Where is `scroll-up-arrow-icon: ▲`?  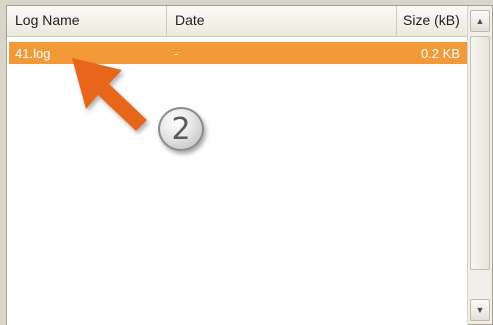
scroll-up-arrow-icon: ▲ is located at coordinates (480, 21).